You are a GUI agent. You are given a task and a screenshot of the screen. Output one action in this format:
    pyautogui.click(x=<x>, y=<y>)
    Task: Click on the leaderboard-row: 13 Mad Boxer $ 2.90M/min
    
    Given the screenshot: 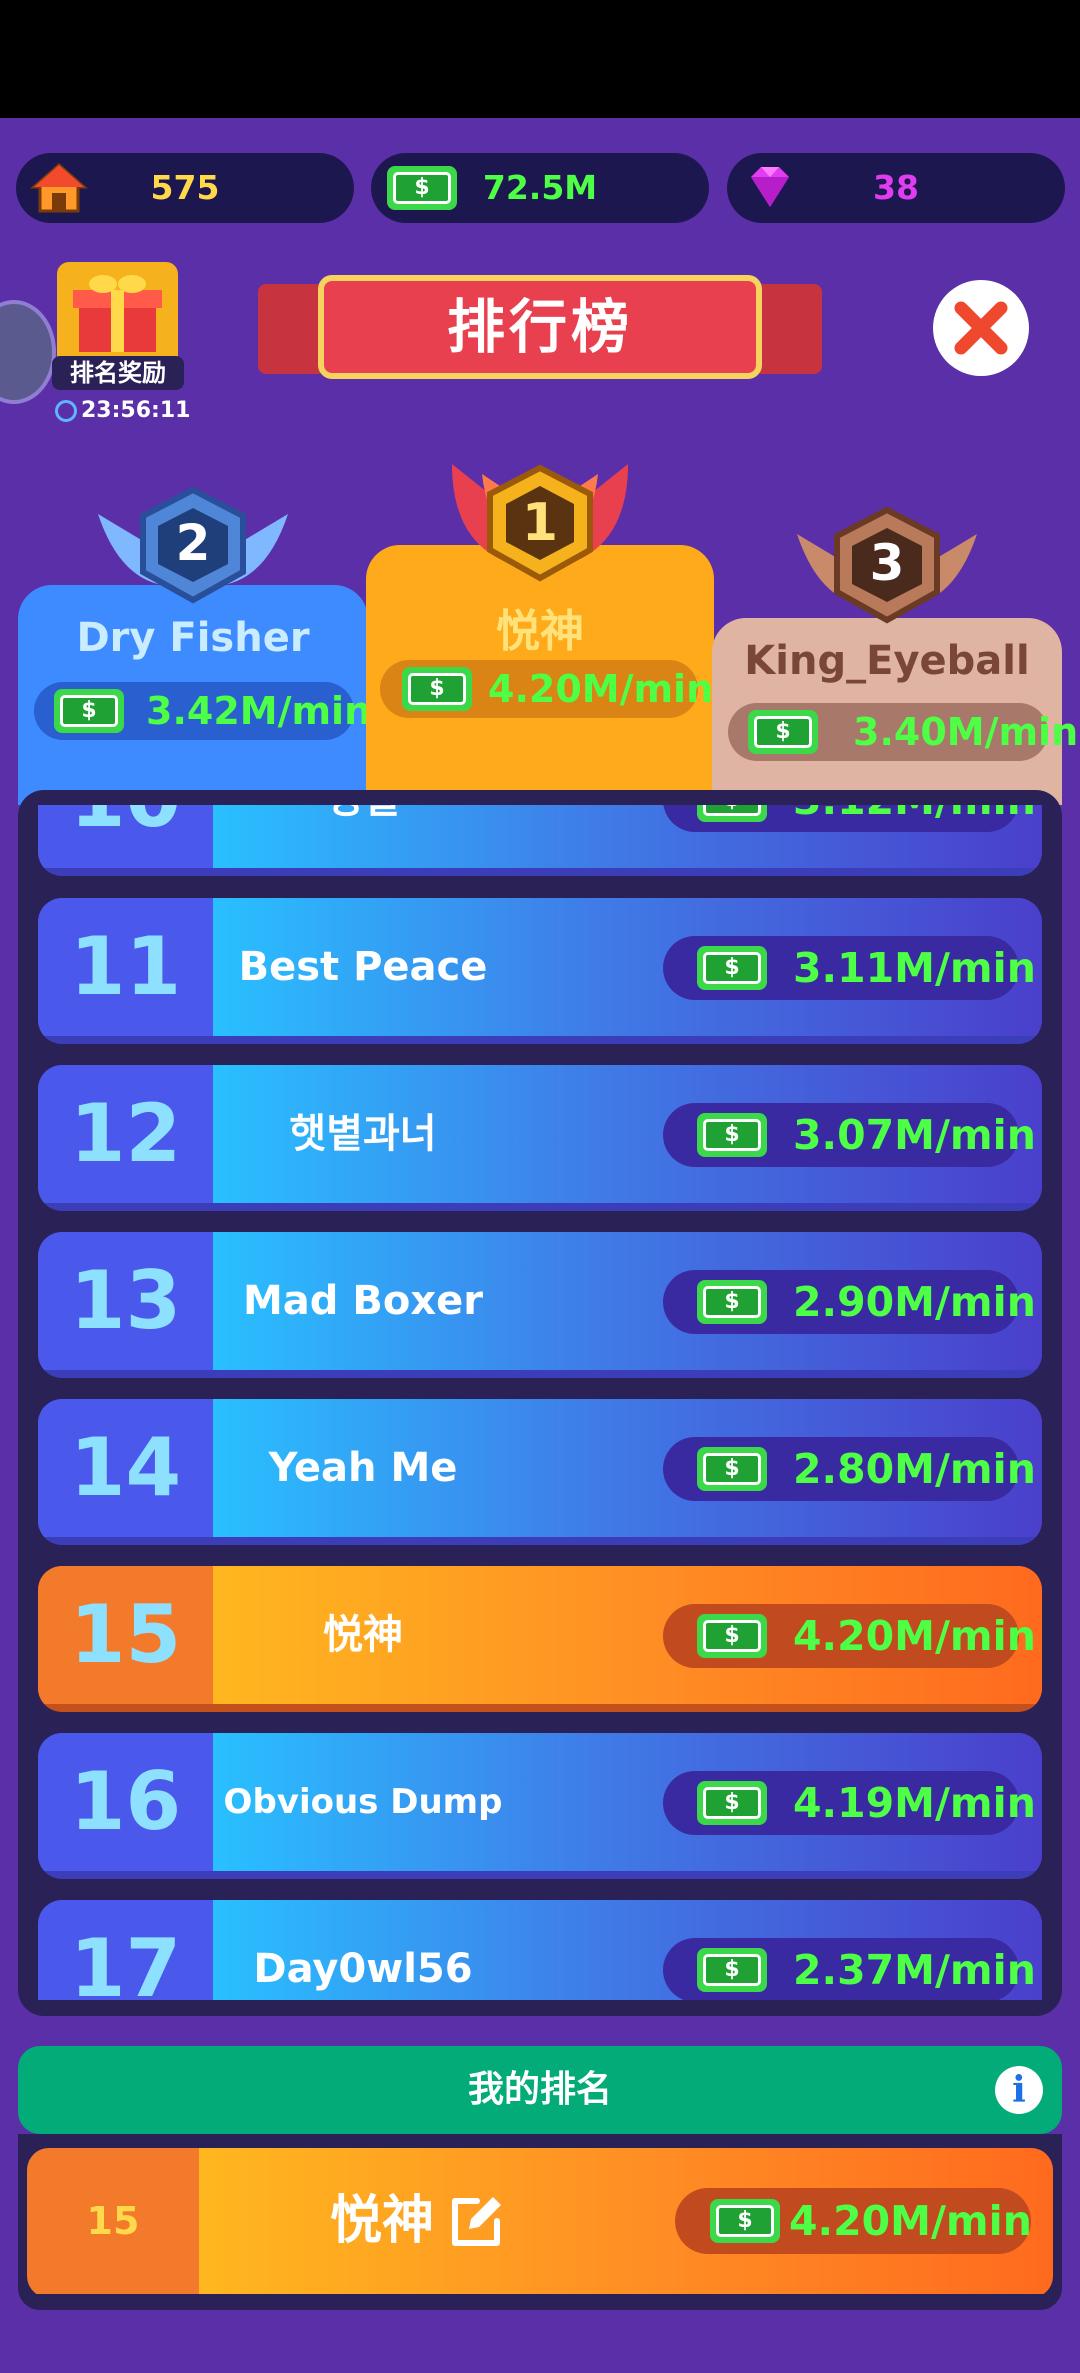 What is the action you would take?
    pyautogui.click(x=540, y=1305)
    